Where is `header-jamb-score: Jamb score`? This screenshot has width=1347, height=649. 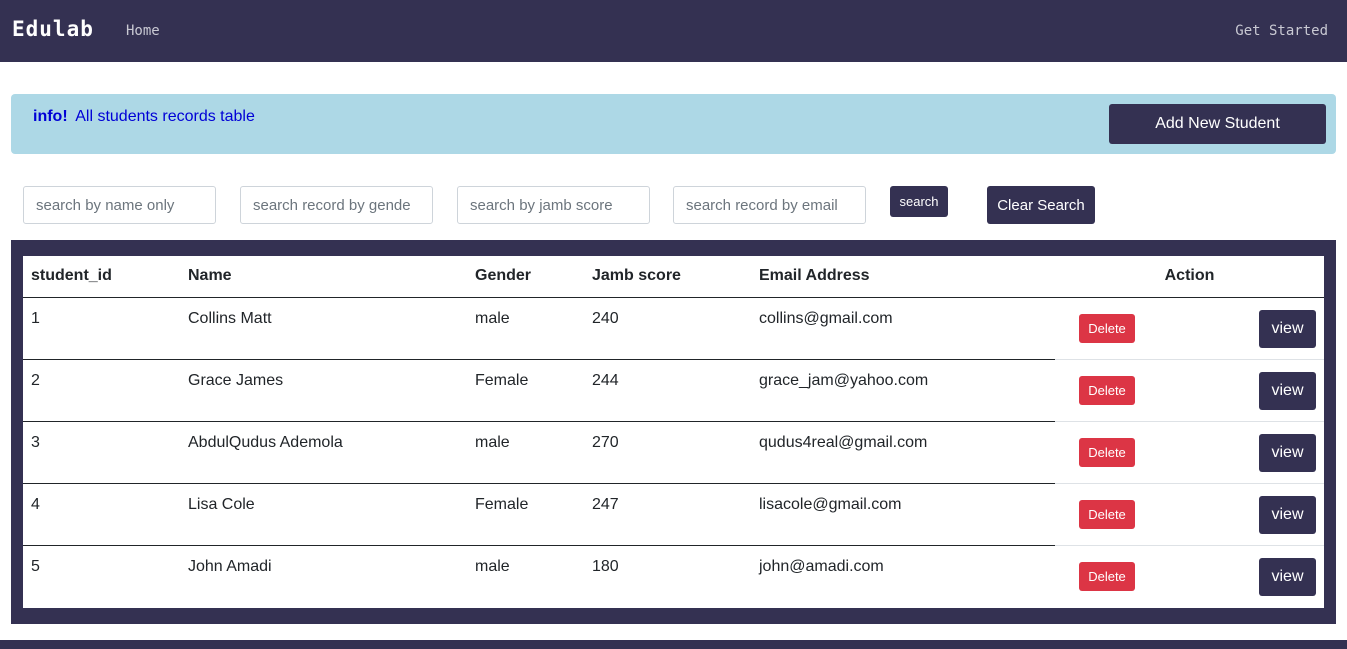 header-jamb-score: Jamb score is located at coordinates (667, 277).